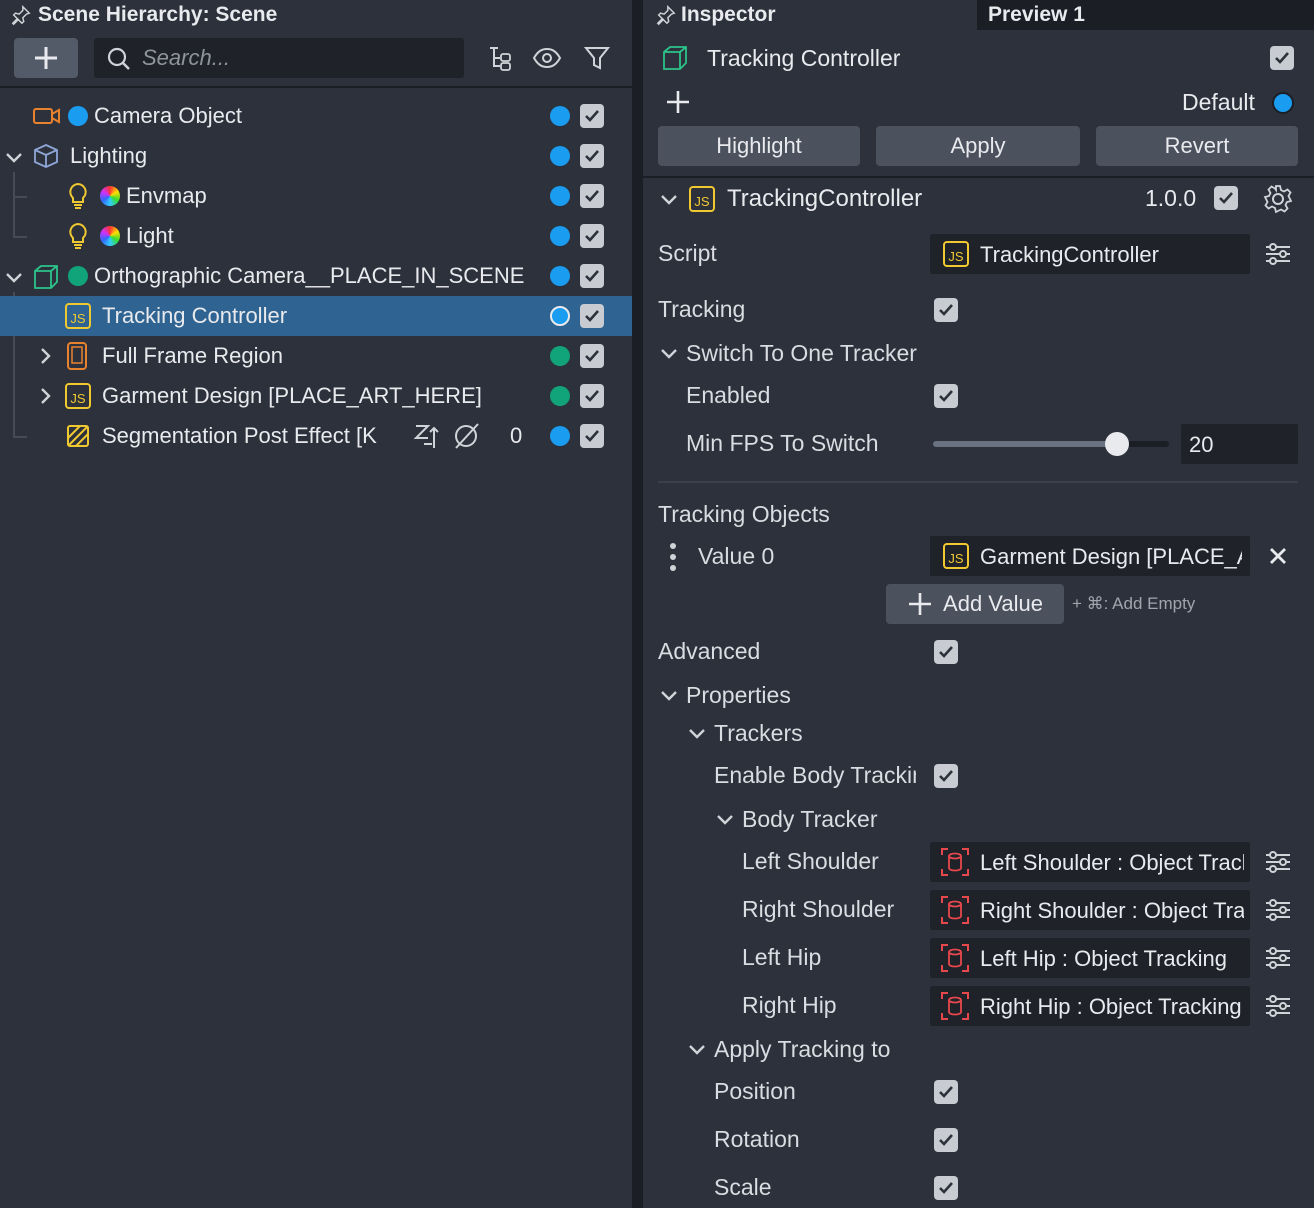 This screenshot has height=1208, width=1314. Describe the element at coordinates (946, 1140) in the screenshot. I see `rotation-checkbox` at that location.